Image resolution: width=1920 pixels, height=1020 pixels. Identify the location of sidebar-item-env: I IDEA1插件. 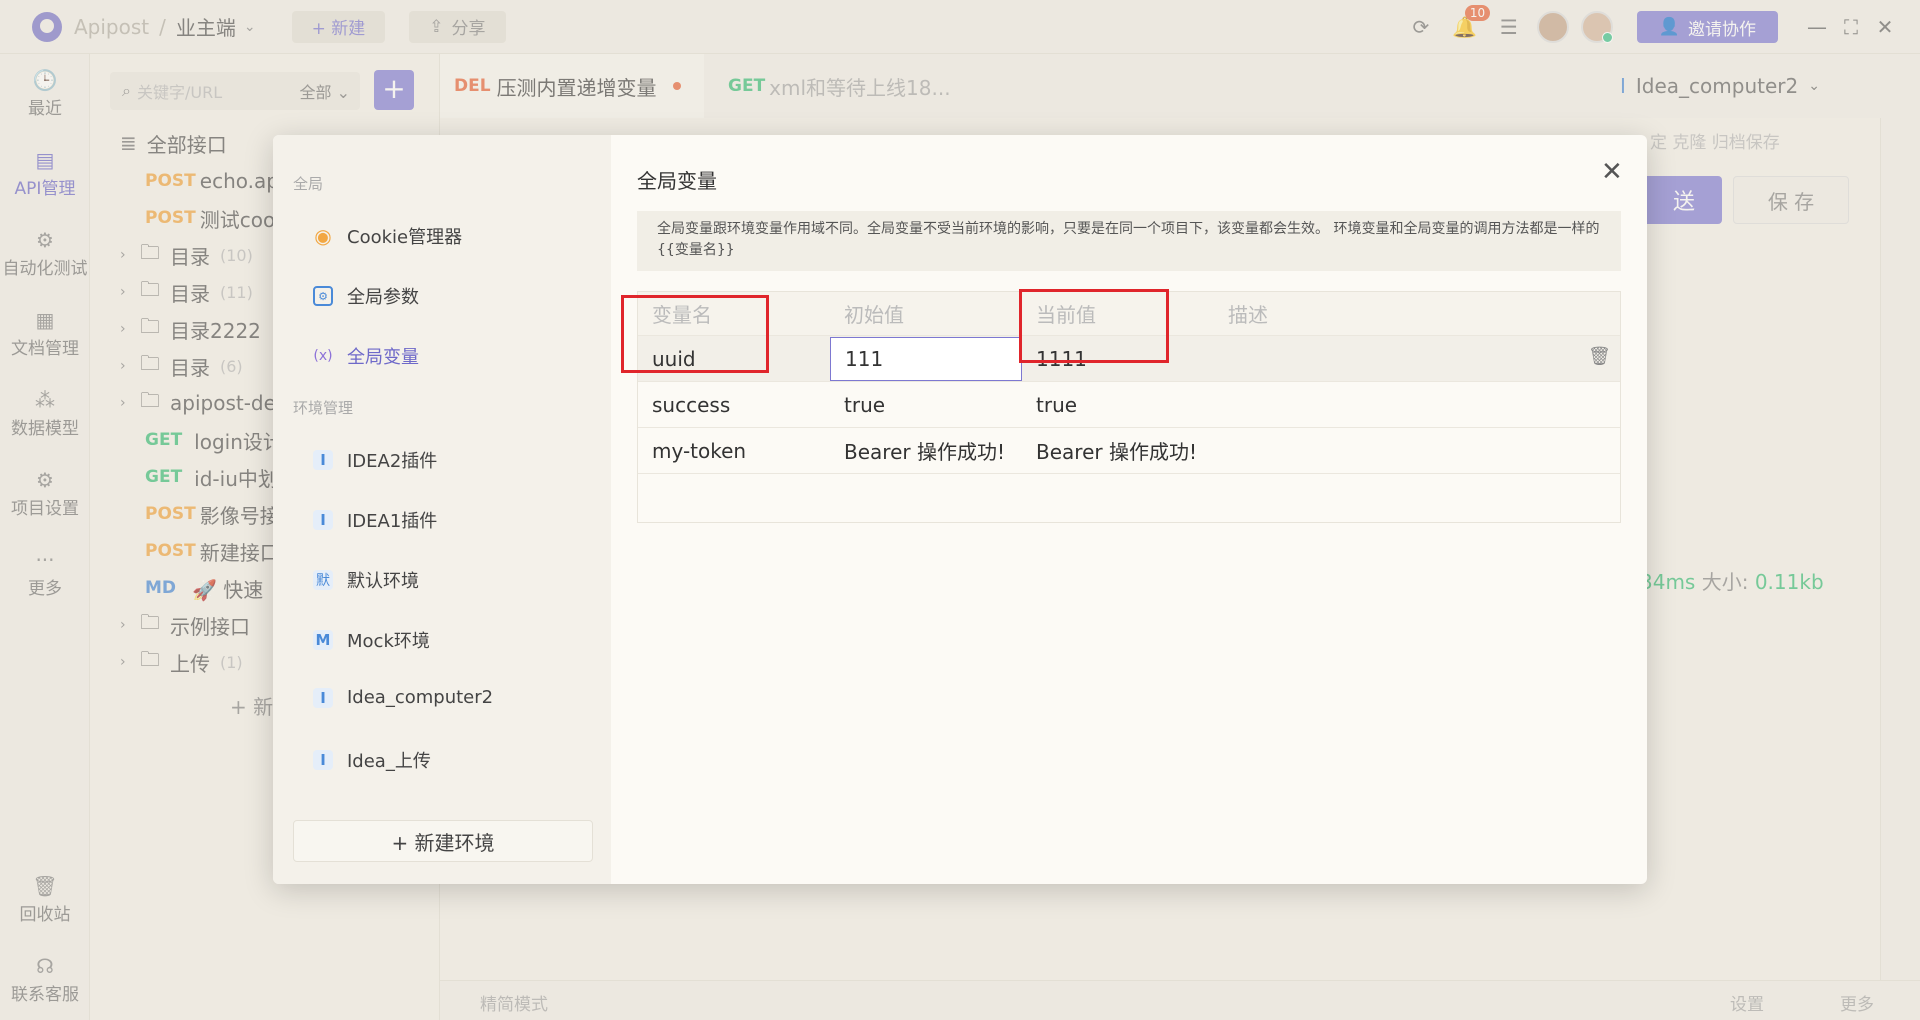
(375, 520).